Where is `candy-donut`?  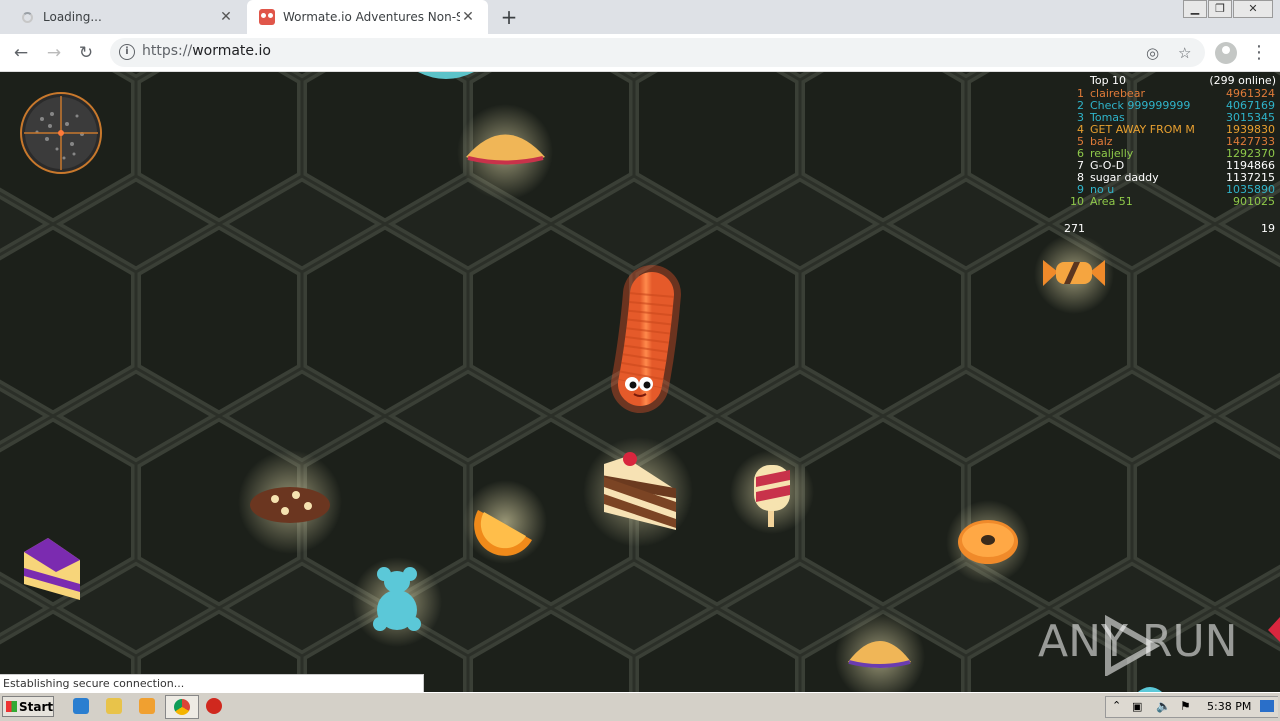 candy-donut is located at coordinates (988, 542).